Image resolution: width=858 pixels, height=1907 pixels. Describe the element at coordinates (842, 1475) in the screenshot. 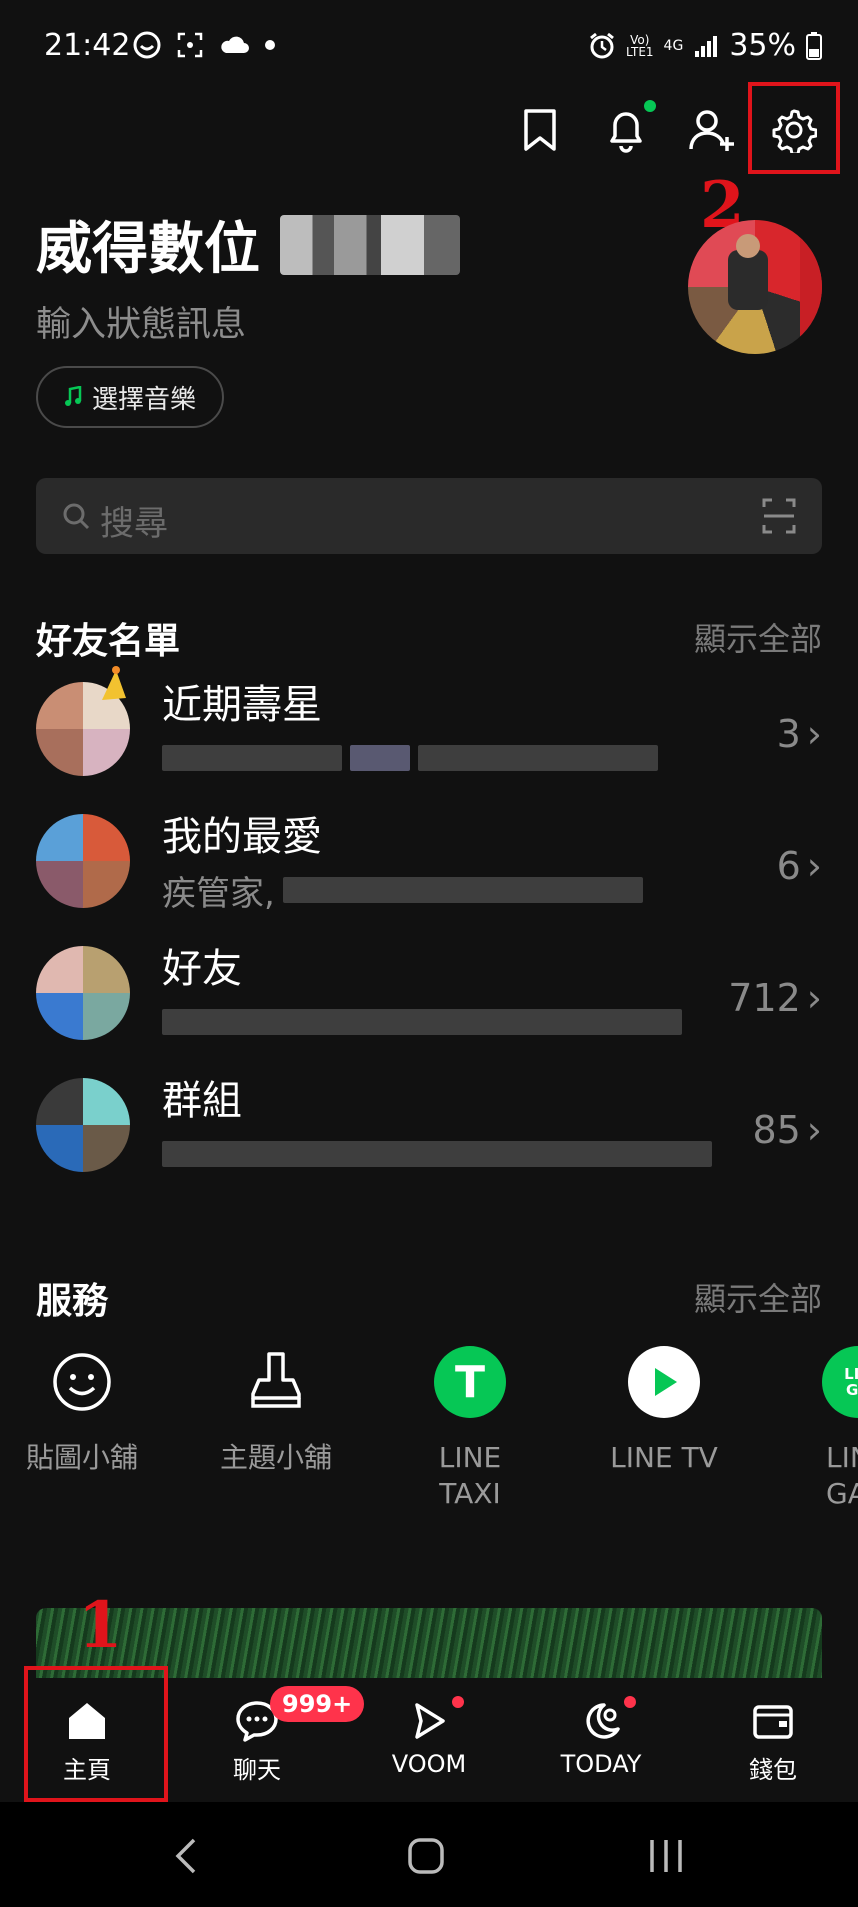

I see `service-label: LIN GA` at that location.